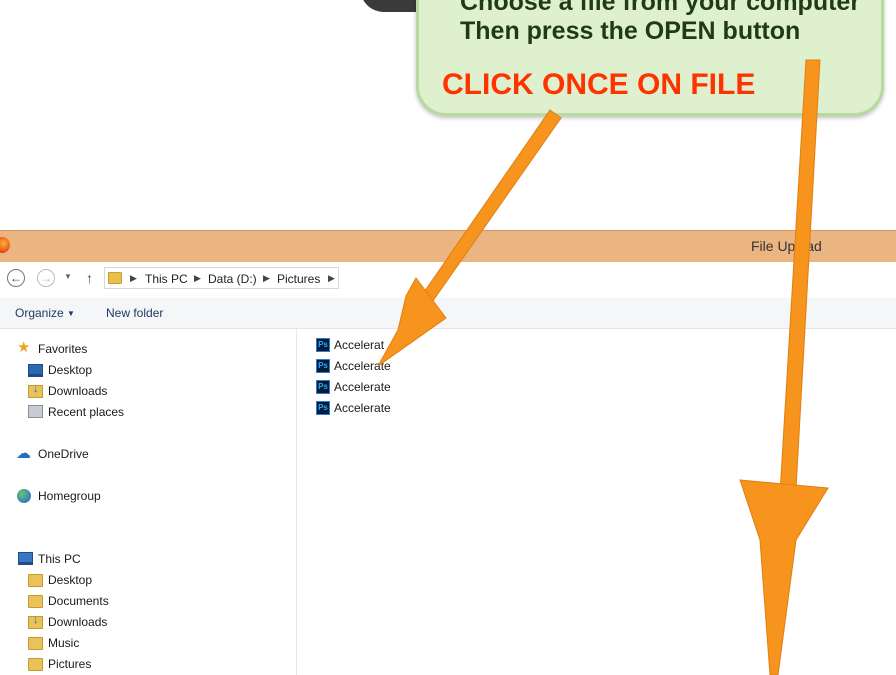 The width and height of the screenshot is (896, 675). I want to click on desktop-icon, so click(35, 370).